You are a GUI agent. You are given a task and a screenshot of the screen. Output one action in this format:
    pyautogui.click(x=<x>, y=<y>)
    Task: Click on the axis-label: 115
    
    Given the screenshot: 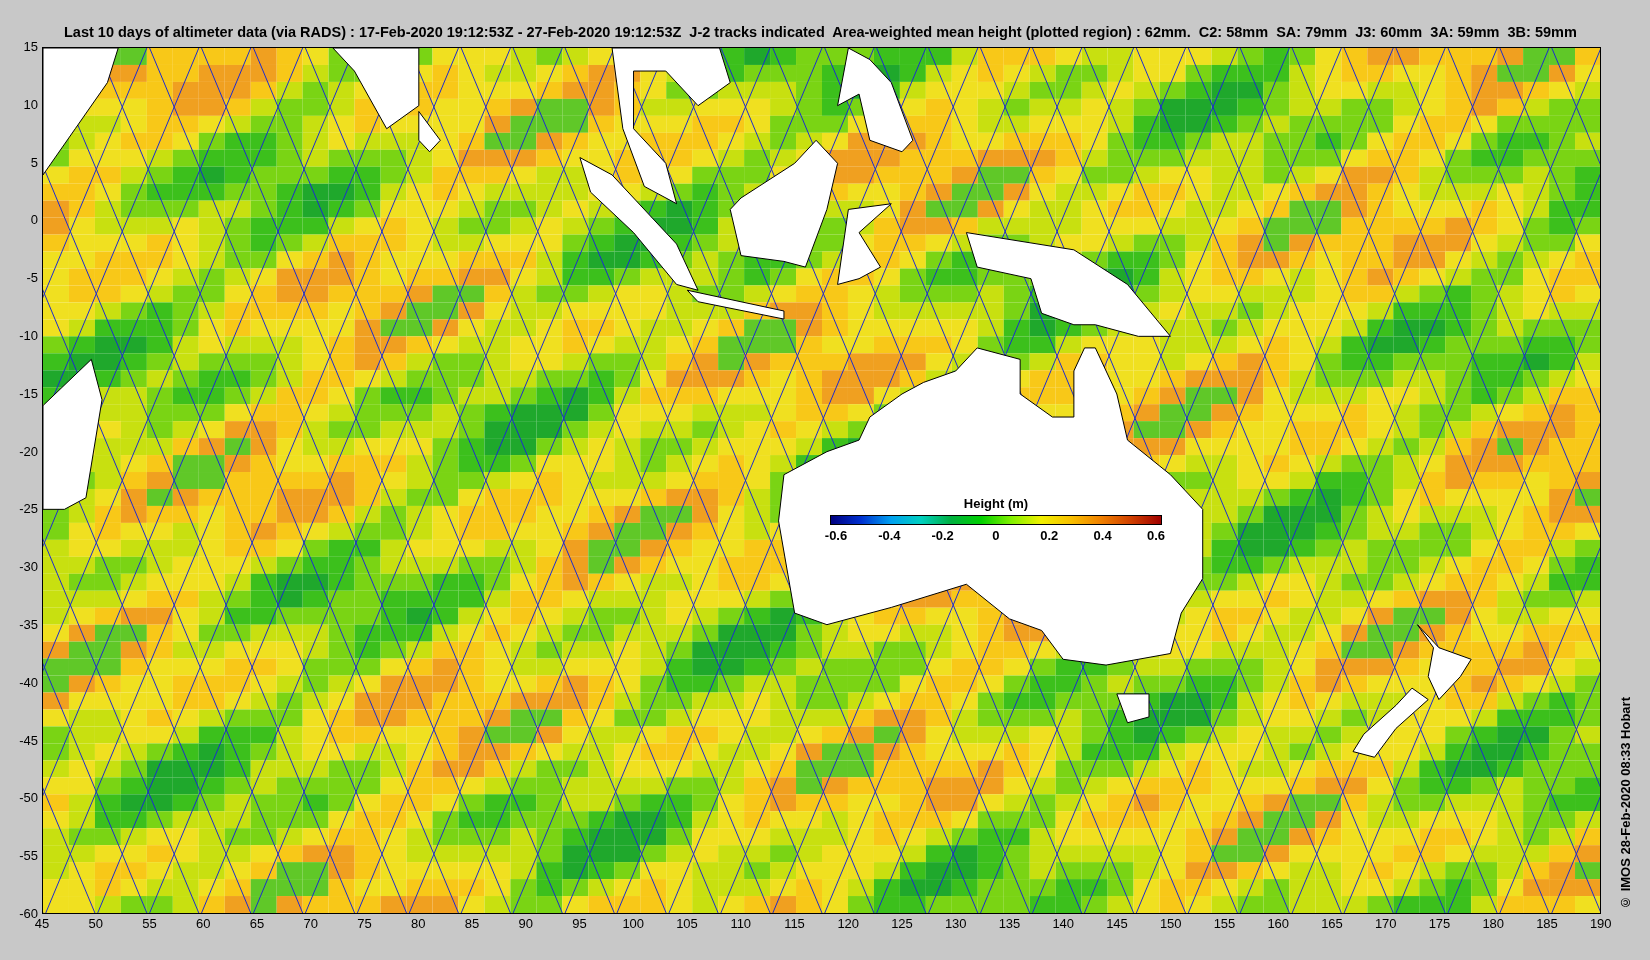 What is the action you would take?
    pyautogui.click(x=794, y=924)
    